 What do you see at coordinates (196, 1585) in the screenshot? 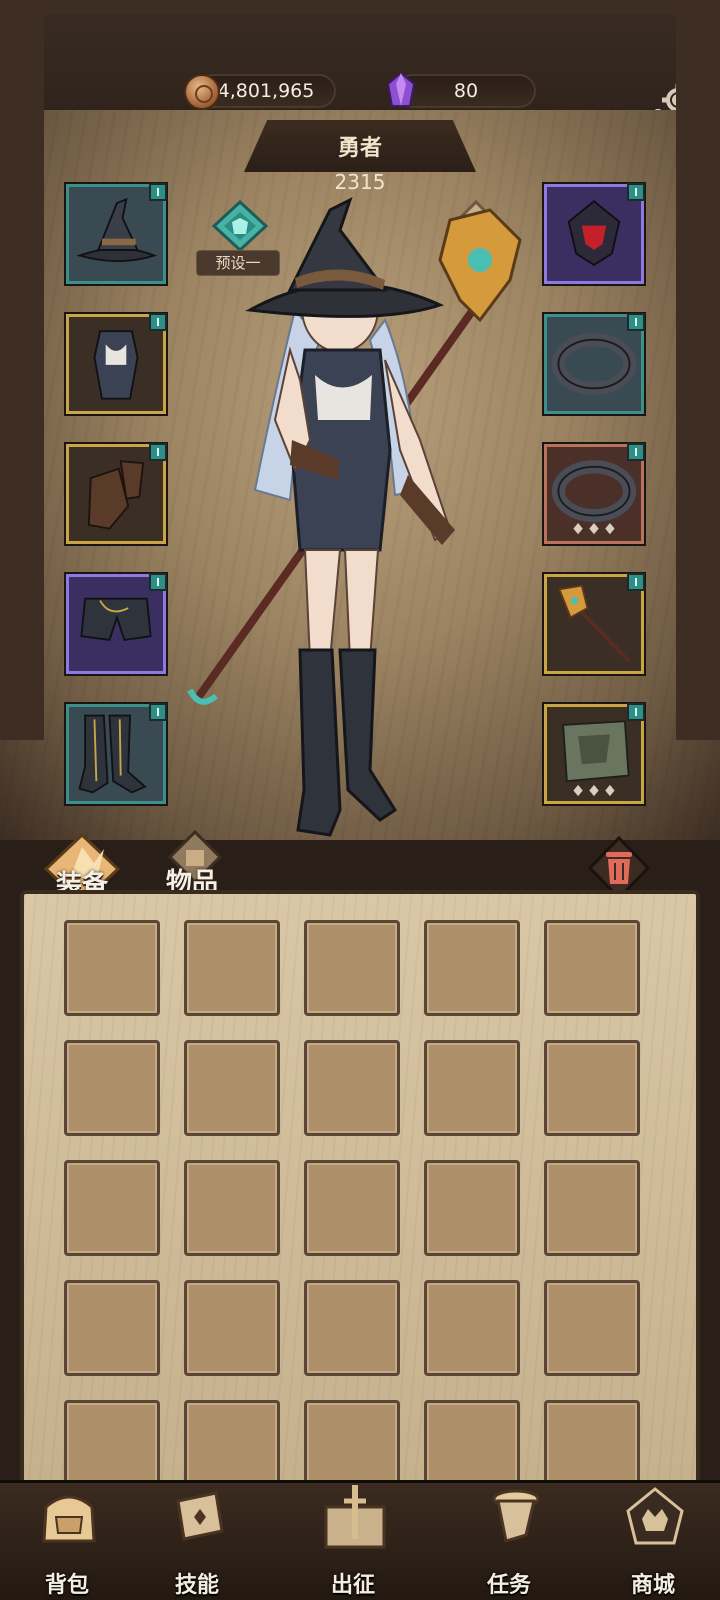
I see `nav-label-skills: 技能` at bounding box center [196, 1585].